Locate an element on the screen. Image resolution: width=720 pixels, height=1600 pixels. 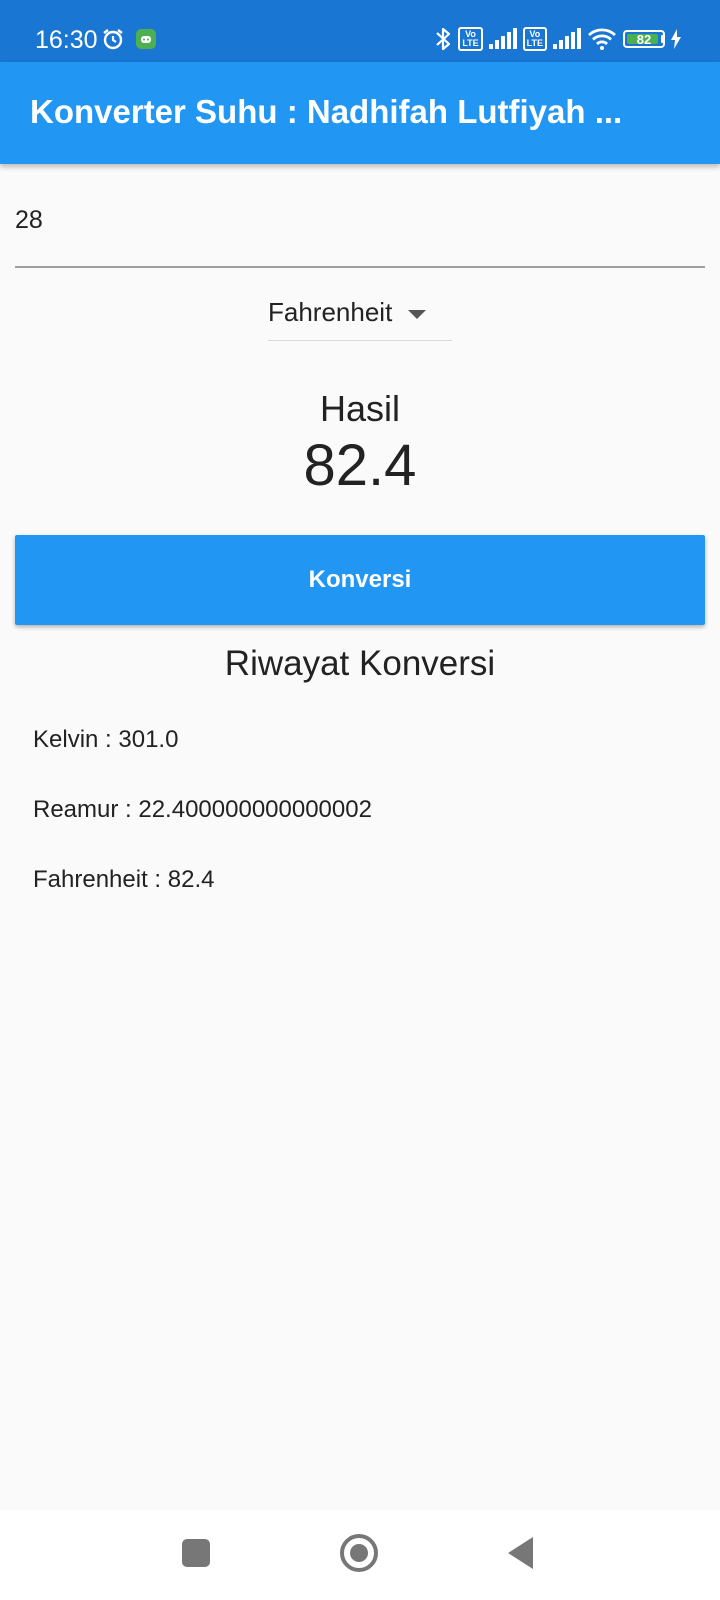
history-item: Kelvin : 301.0 is located at coordinates (106, 739).